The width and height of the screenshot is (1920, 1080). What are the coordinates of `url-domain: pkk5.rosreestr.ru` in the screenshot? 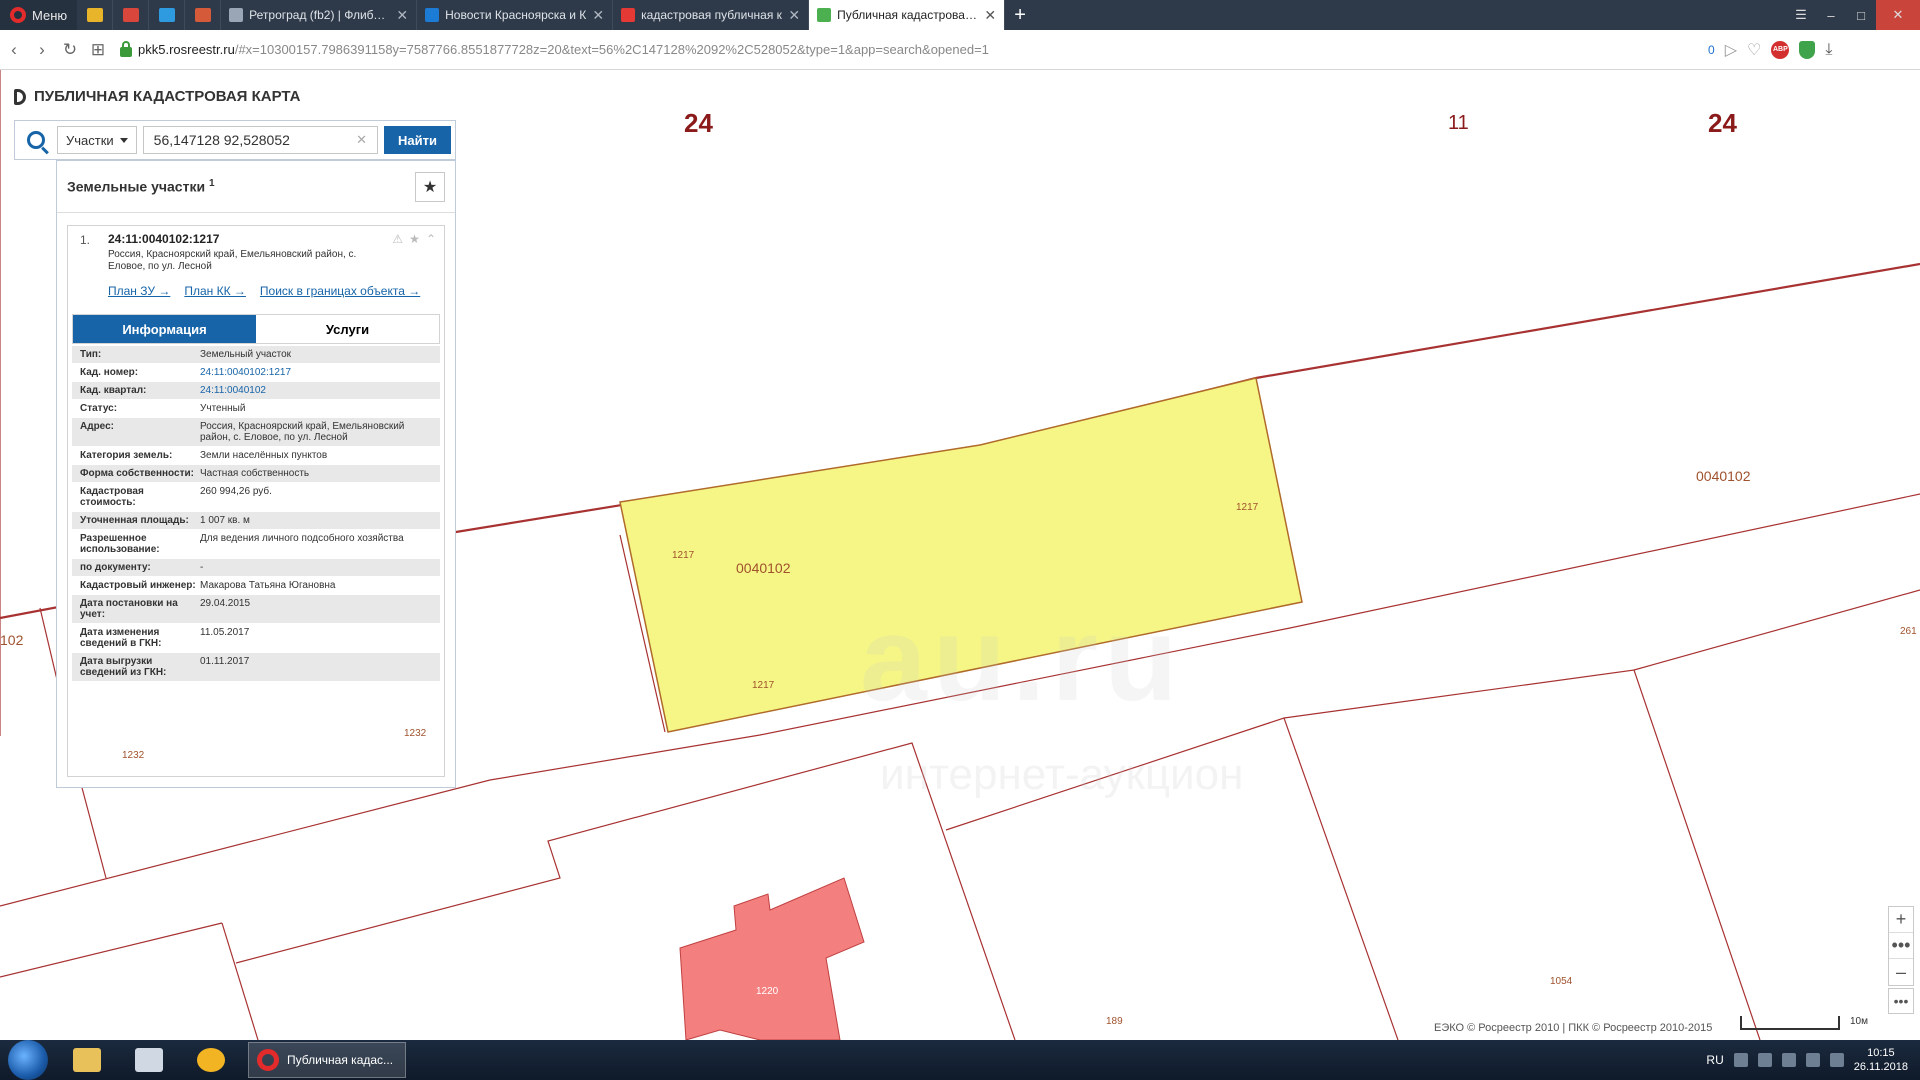 It's located at (186, 49).